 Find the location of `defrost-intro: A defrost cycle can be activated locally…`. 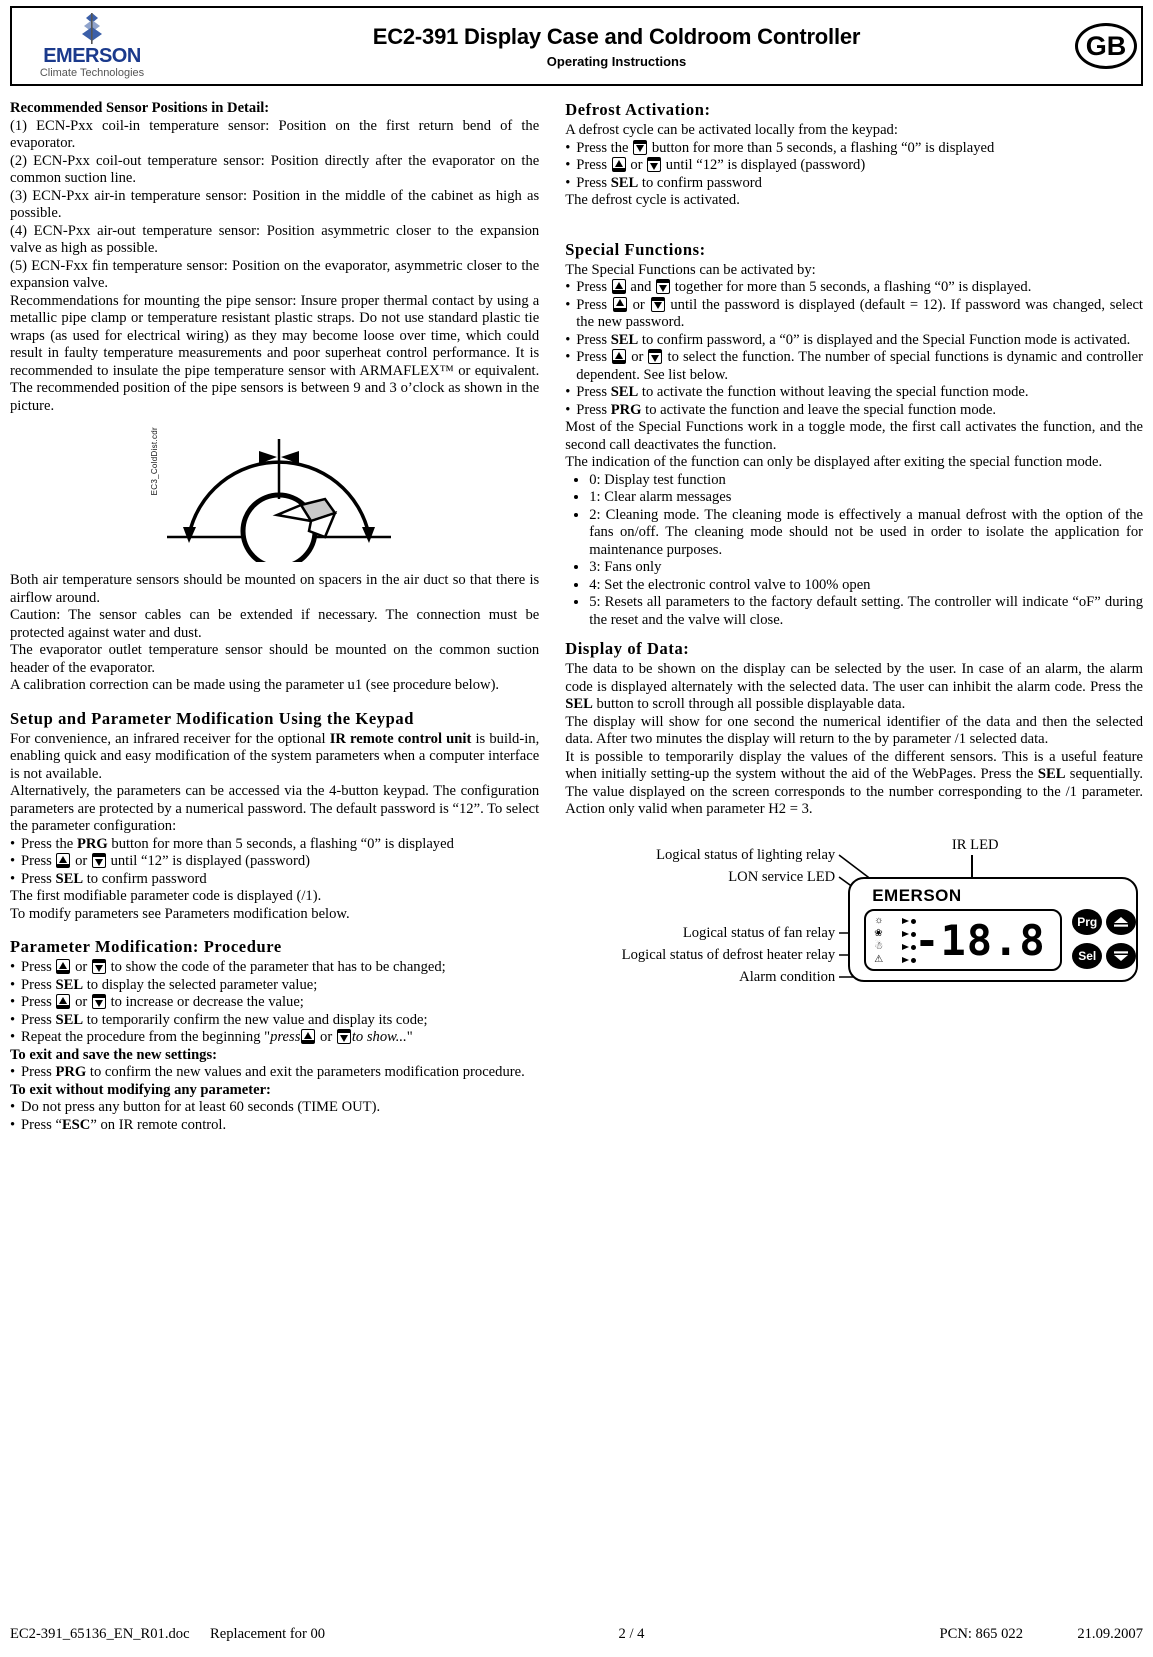

defrost-intro: A defrost cycle can be activated locally… is located at coordinates (731, 130).